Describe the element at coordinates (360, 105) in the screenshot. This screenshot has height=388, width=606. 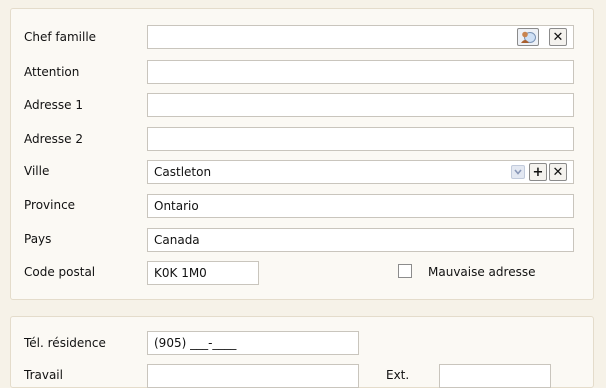
I see `address1-field` at that location.